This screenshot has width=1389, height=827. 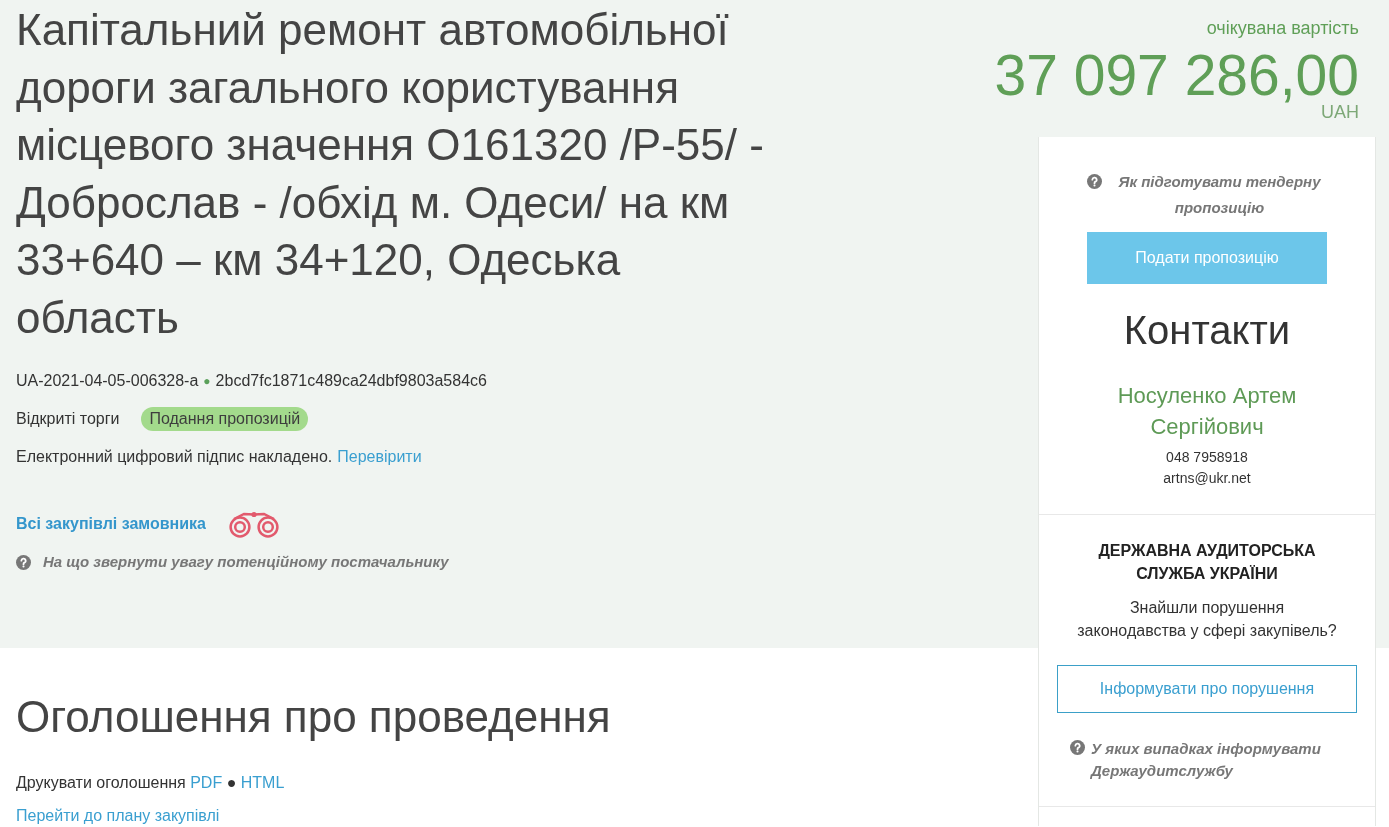 I want to click on submit-proposal-button: Подати пропозицію, so click(x=1207, y=258).